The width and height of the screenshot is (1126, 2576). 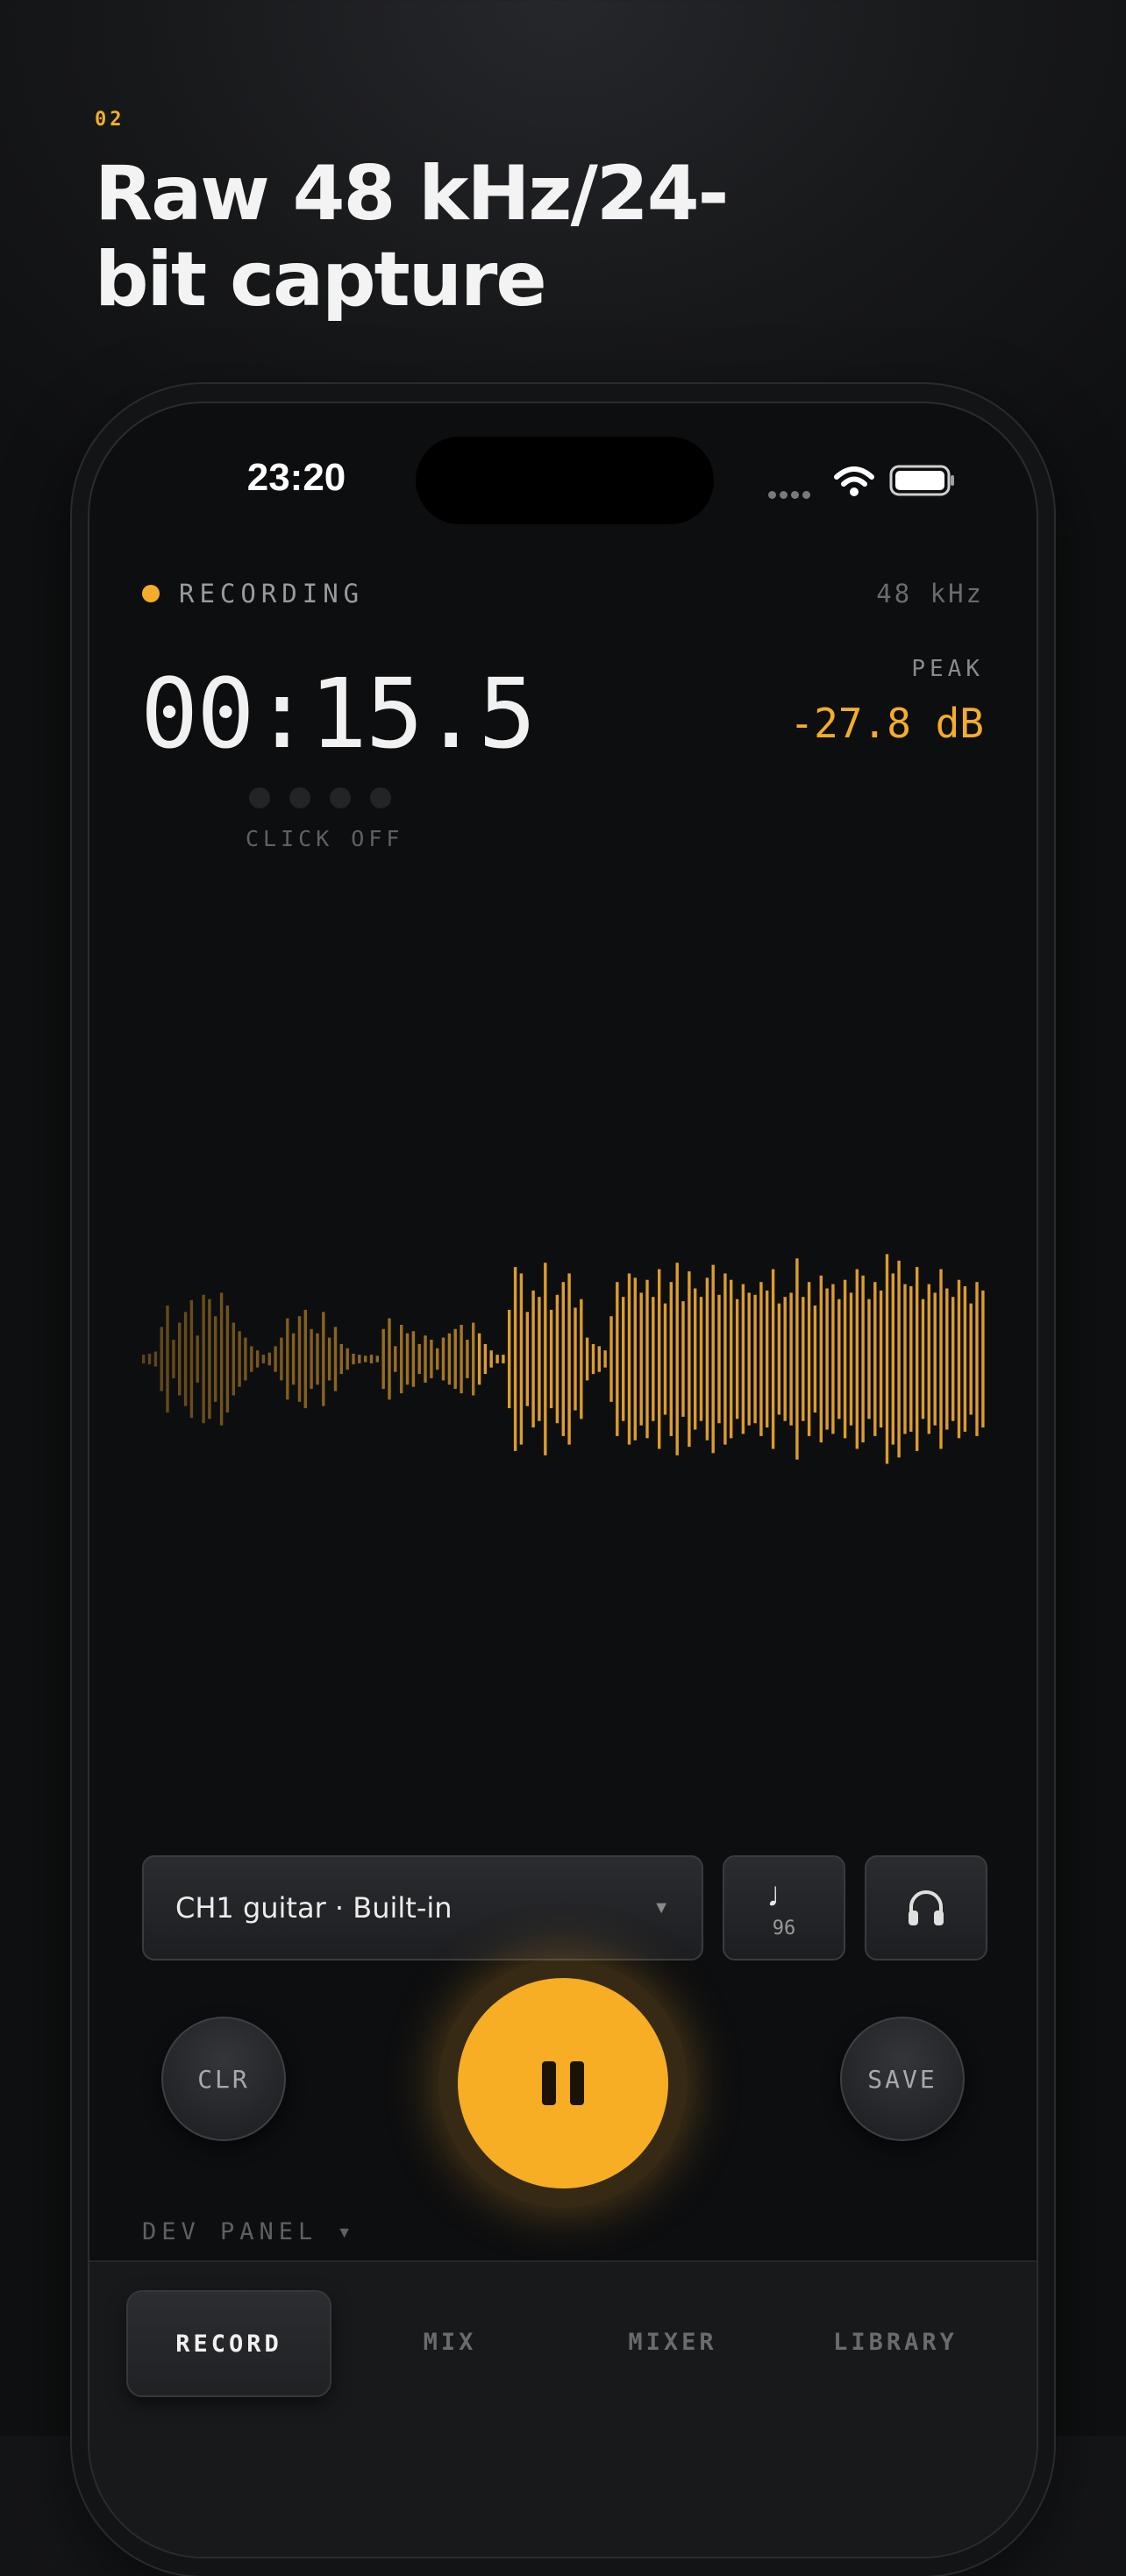 I want to click on monitor-button, so click(x=926, y=1907).